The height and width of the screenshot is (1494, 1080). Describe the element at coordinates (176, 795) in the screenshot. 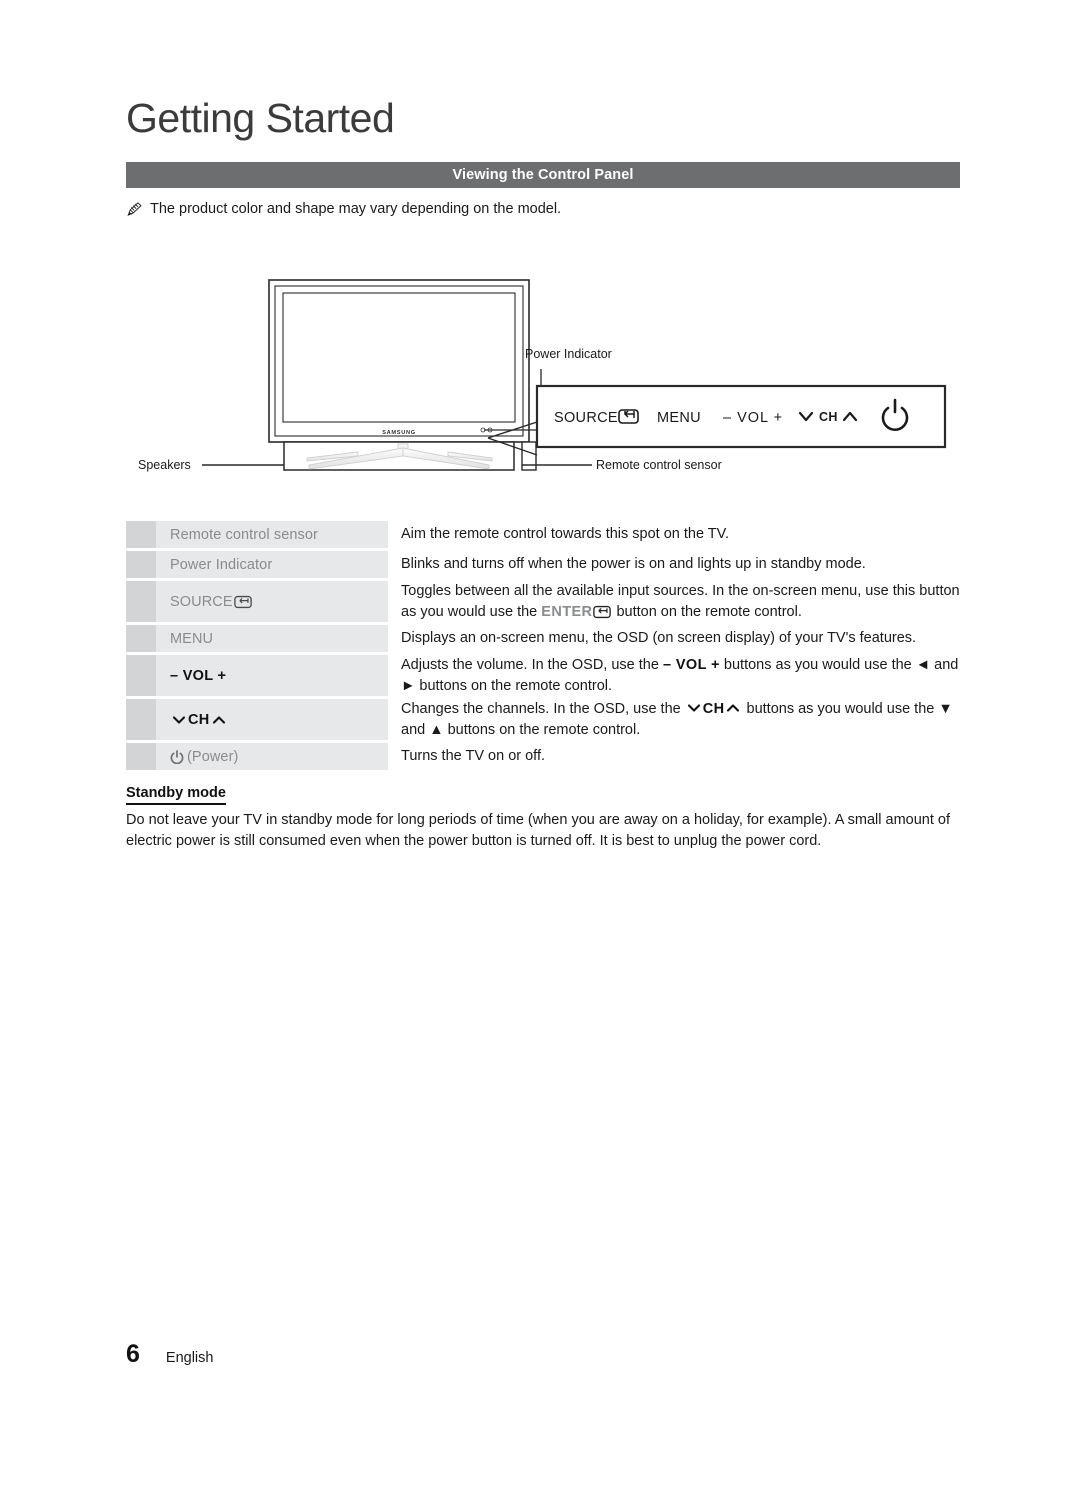

I see `standby-mode-heading: Standby mode` at that location.